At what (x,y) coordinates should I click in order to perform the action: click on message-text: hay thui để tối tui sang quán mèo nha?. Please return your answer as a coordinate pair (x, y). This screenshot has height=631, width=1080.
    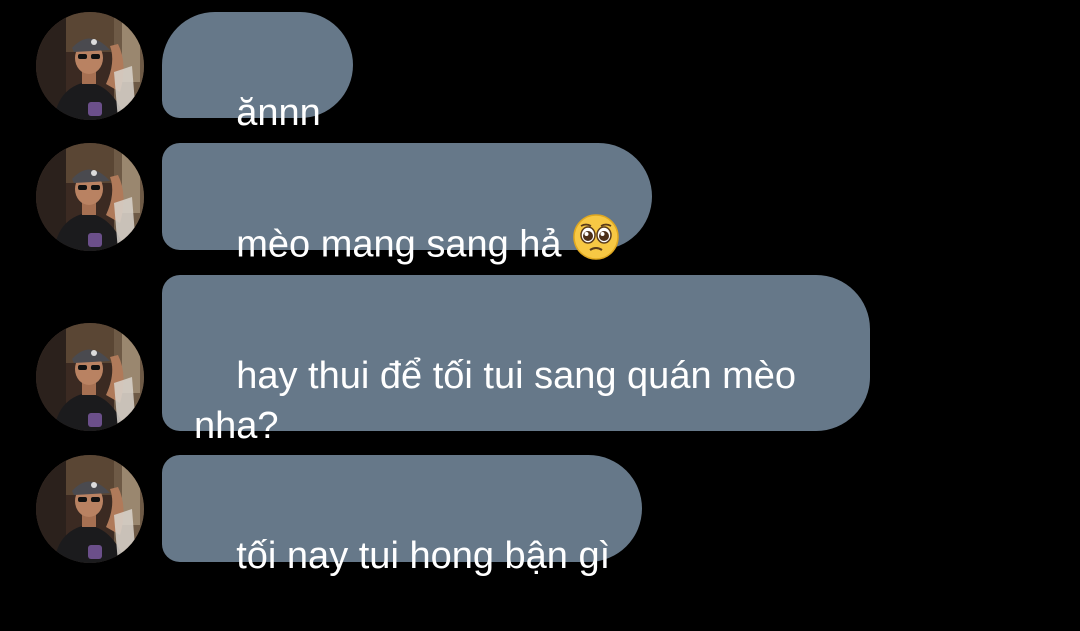
    Looking at the image, I should click on (500, 401).